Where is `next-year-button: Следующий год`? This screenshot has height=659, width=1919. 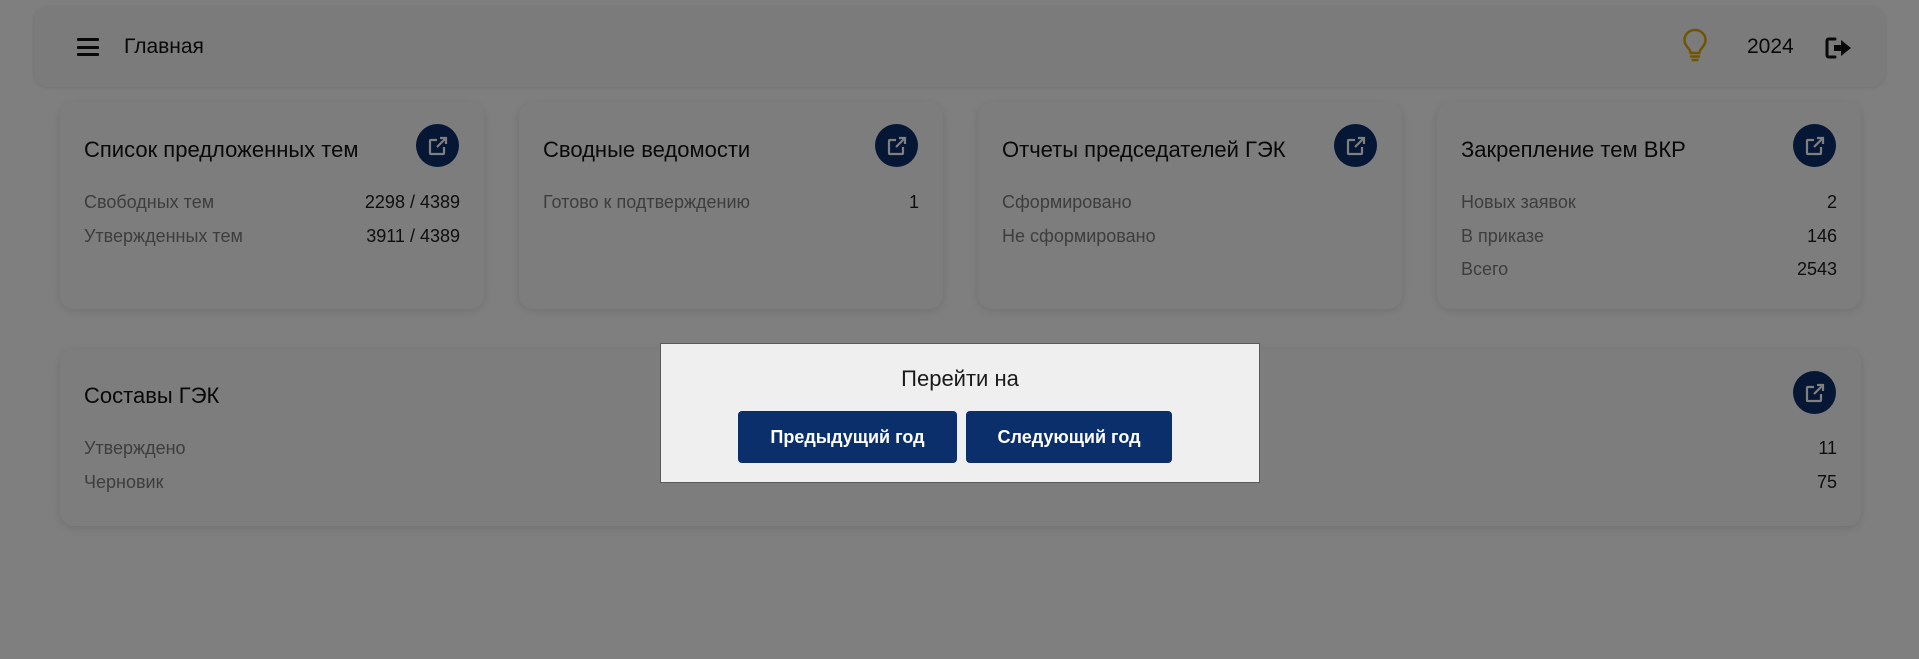 next-year-button: Следующий год is located at coordinates (1069, 437).